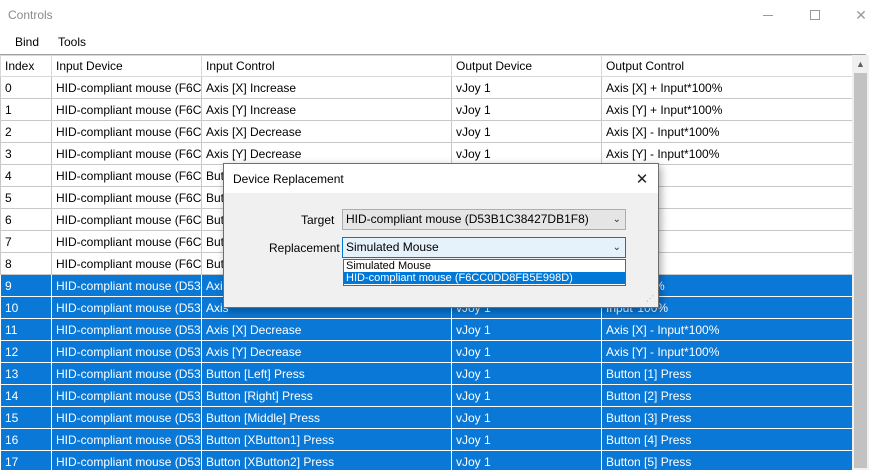 This screenshot has width=883, height=470. I want to click on index-cell: 3, so click(26, 153).